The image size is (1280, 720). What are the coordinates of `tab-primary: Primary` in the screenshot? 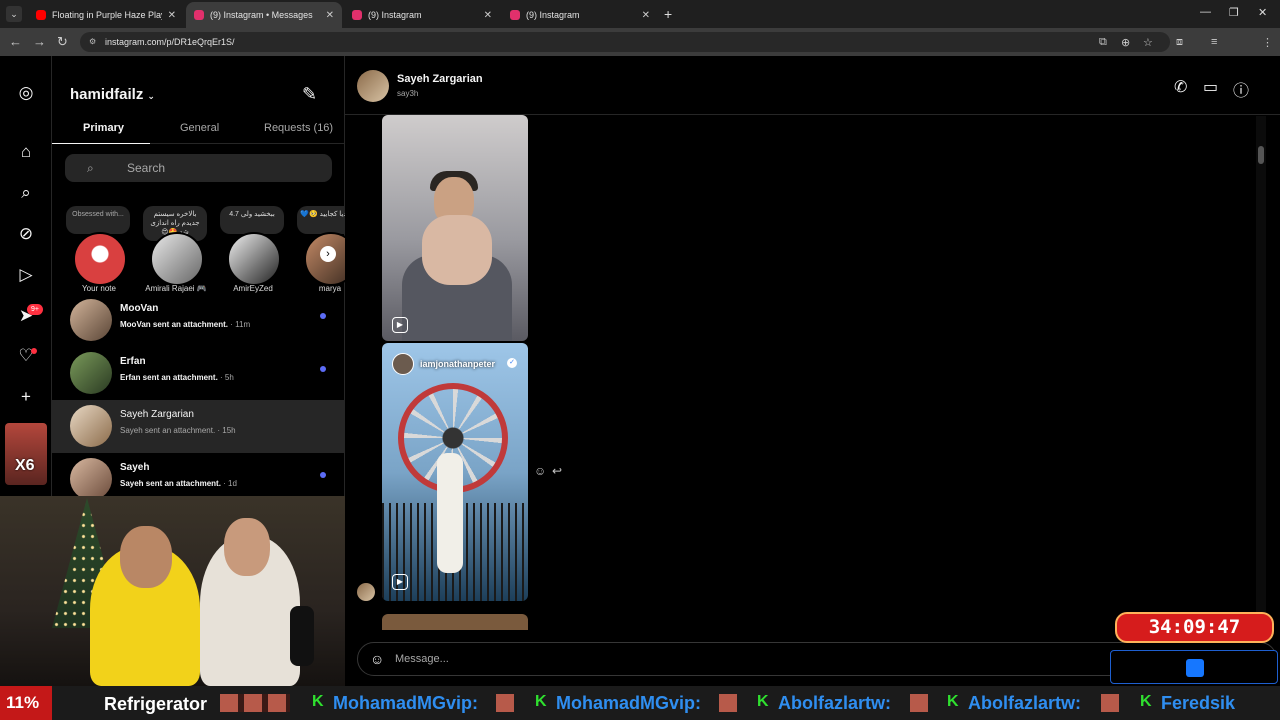 It's located at (103, 128).